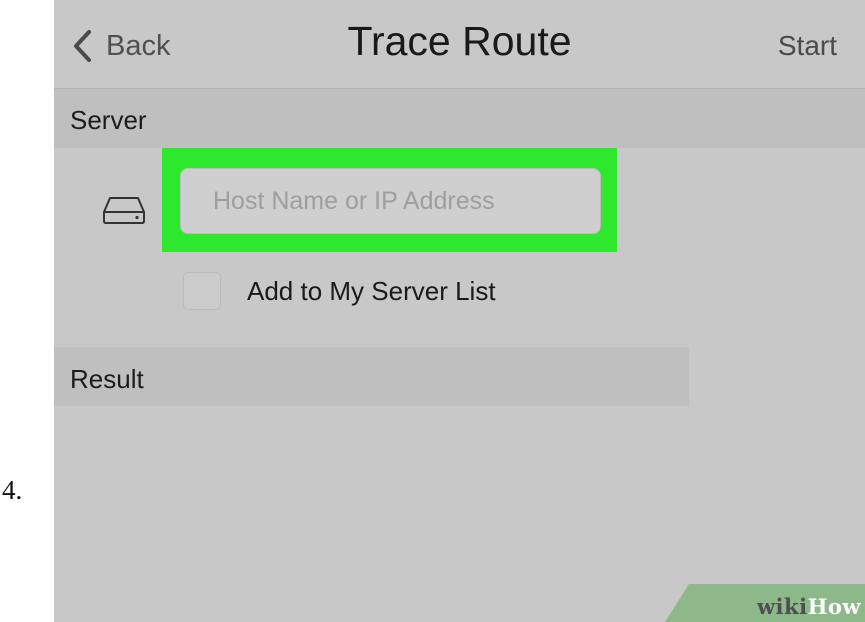 The height and width of the screenshot is (622, 865). What do you see at coordinates (807, 46) in the screenshot?
I see `start-button: Start` at bounding box center [807, 46].